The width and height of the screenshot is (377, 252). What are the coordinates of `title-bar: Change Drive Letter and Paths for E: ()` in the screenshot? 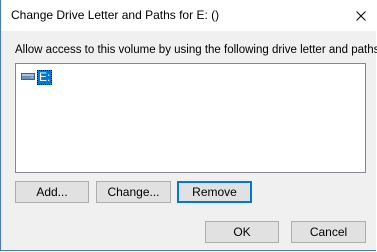 It's located at (189, 15).